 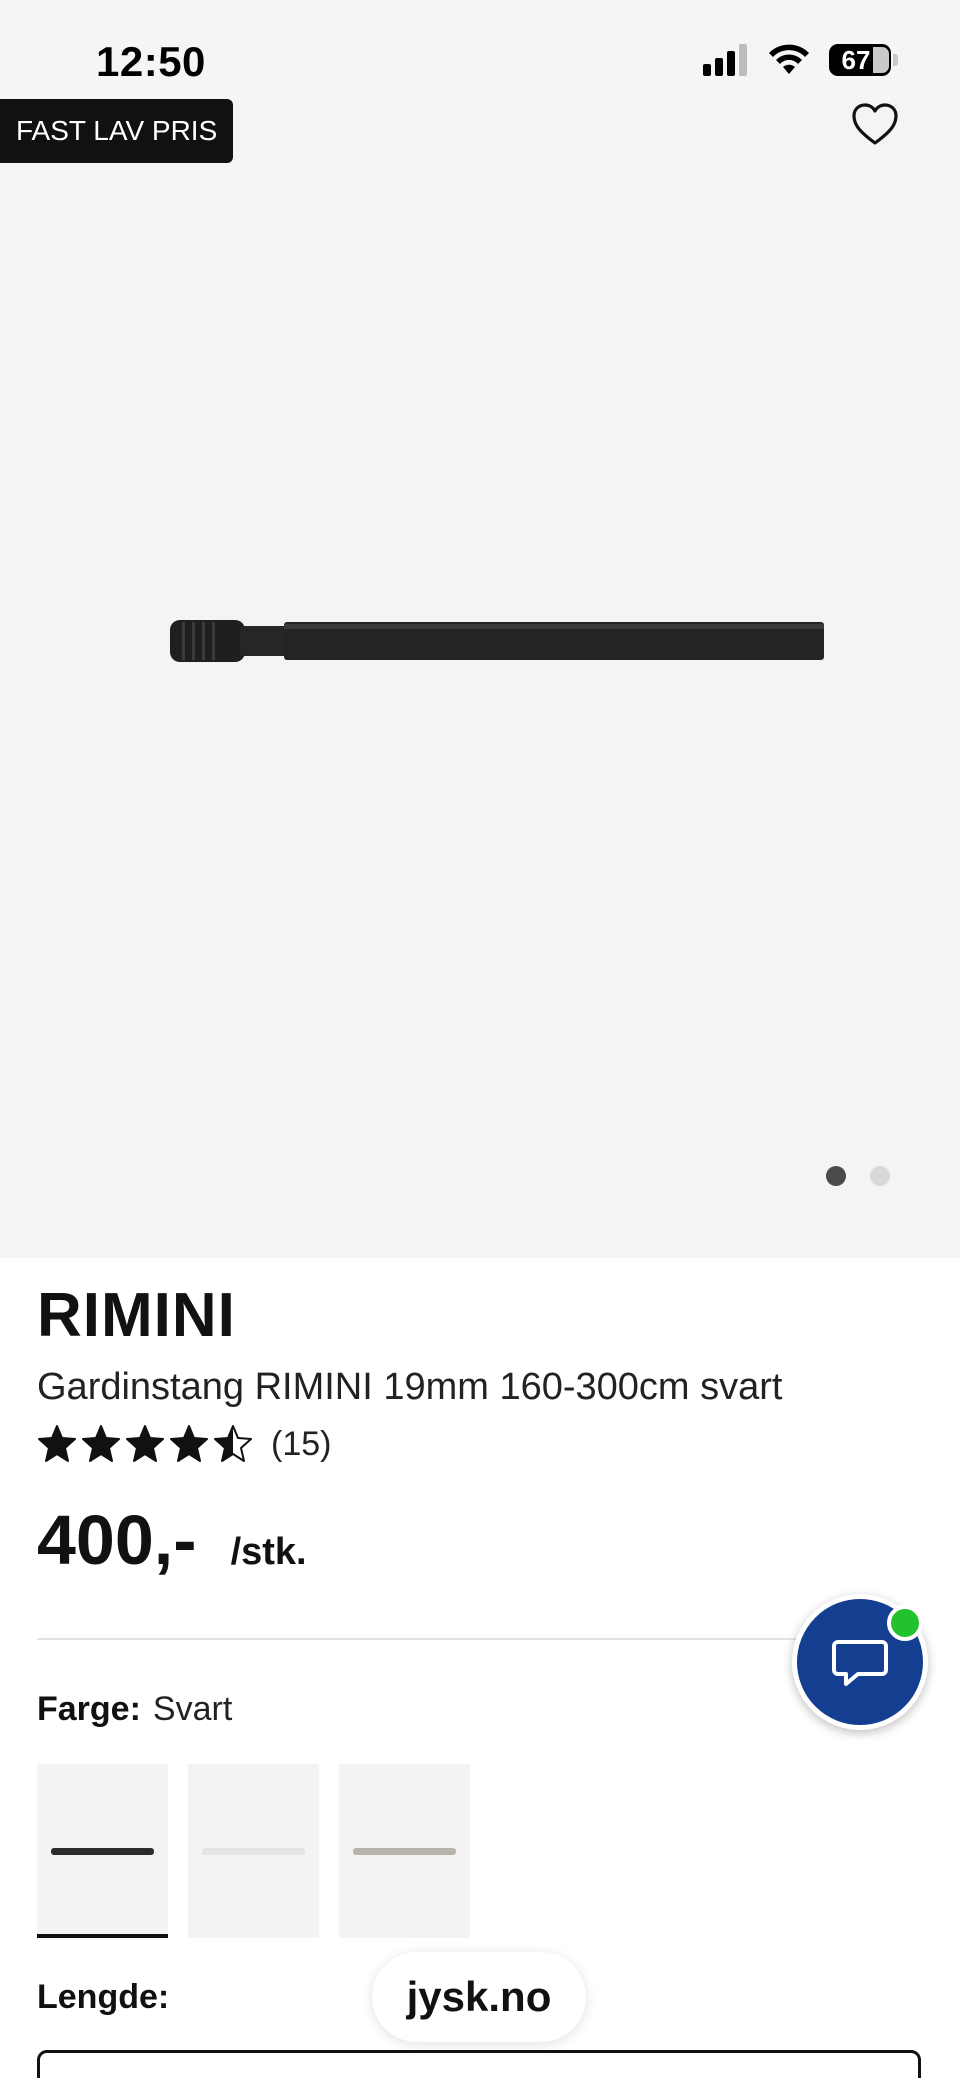 What do you see at coordinates (856, 59) in the screenshot?
I see `battery-level: 67` at bounding box center [856, 59].